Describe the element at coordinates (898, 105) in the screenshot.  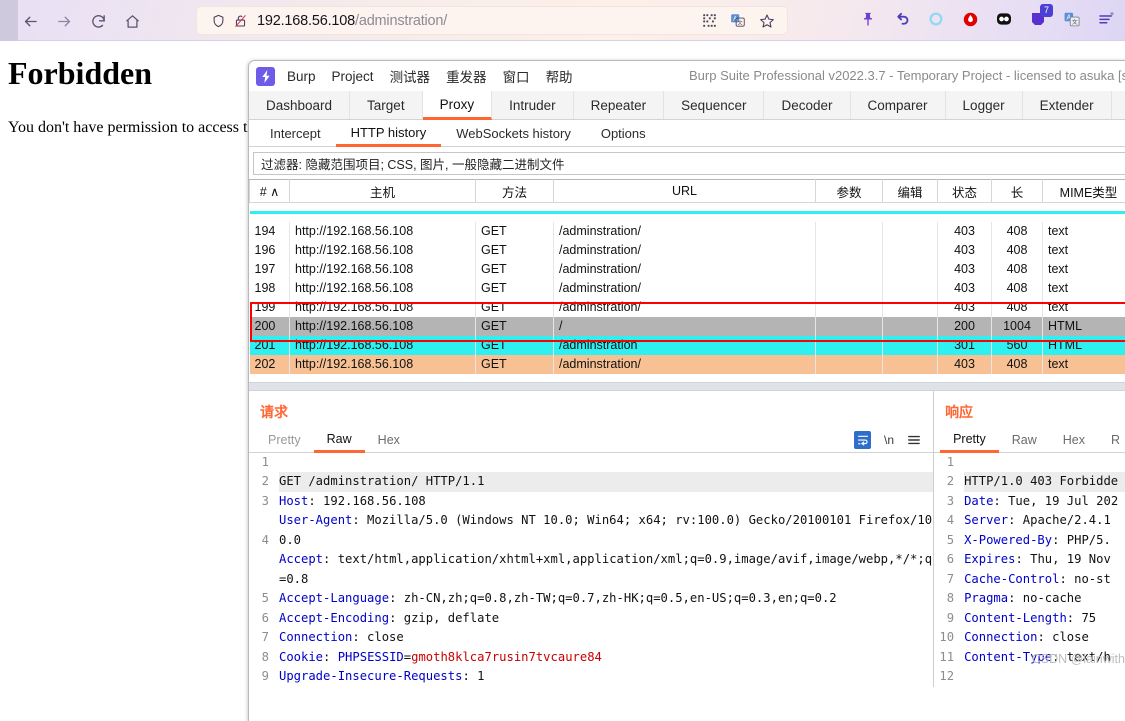
I see `tab-comparer: Comparer` at that location.